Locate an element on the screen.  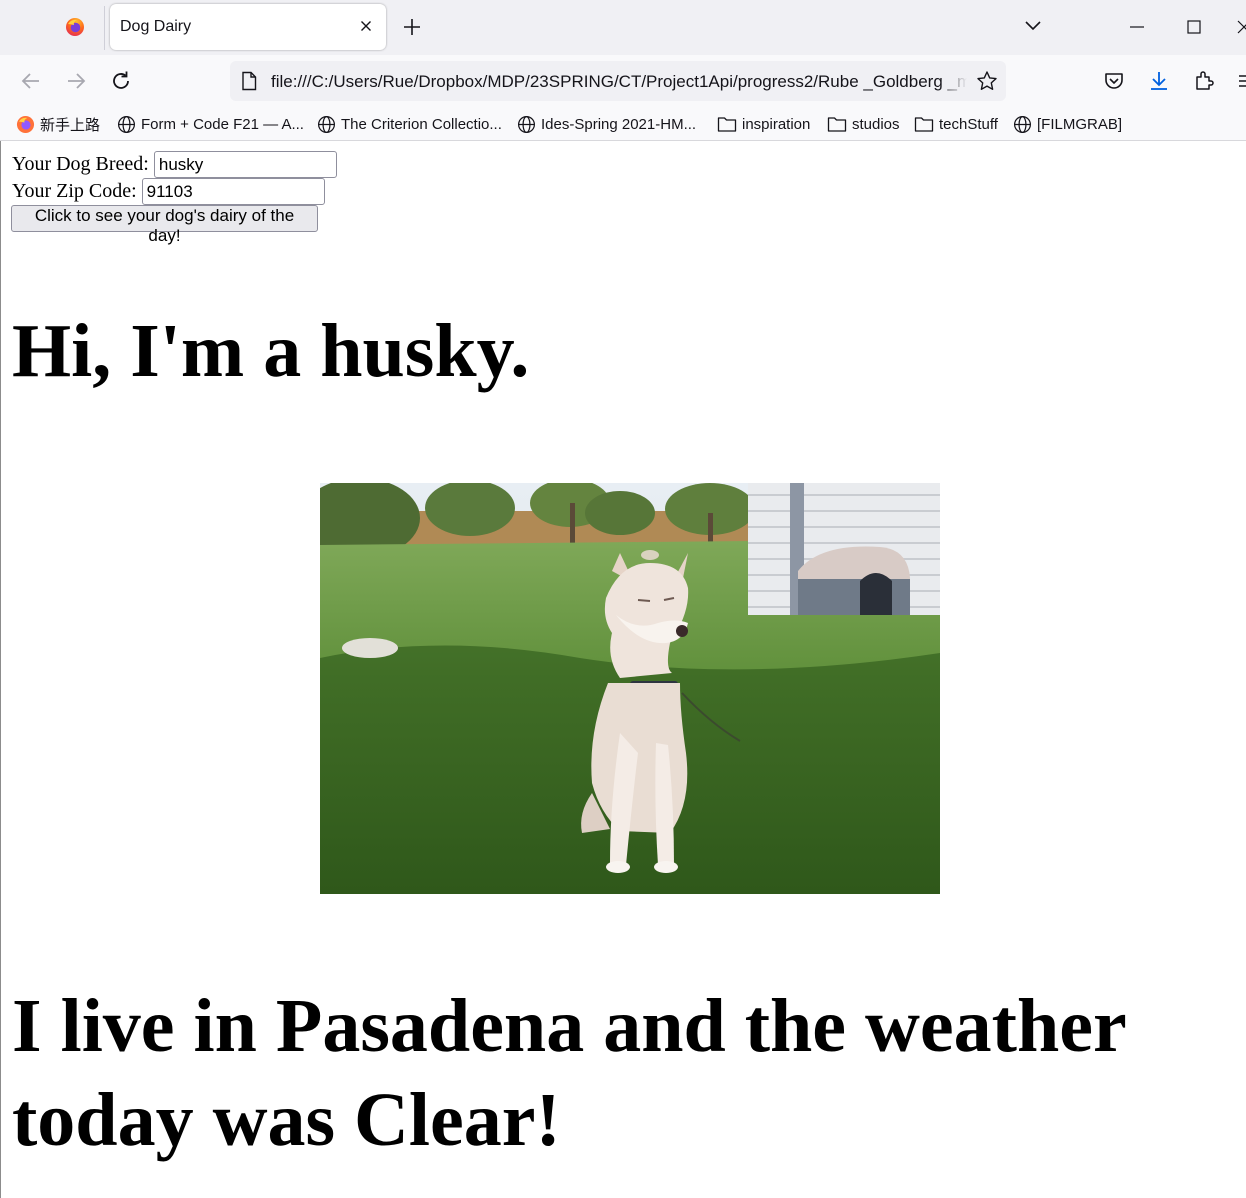
bookmark-item: 新手上路 is located at coordinates (58, 124).